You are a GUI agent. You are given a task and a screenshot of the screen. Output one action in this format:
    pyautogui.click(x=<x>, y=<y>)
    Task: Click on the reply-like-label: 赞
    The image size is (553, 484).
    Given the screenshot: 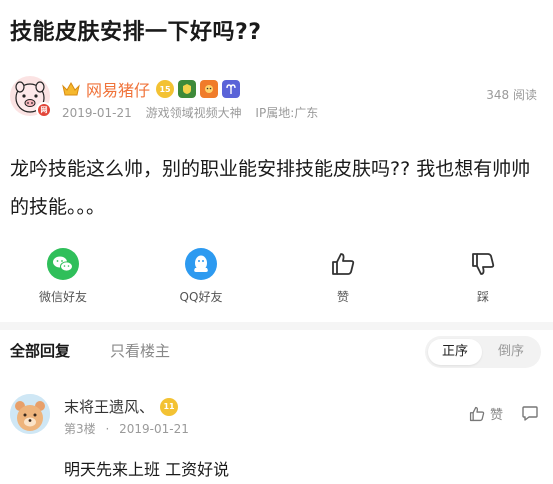 What is the action you would take?
    pyautogui.click(x=496, y=415)
    